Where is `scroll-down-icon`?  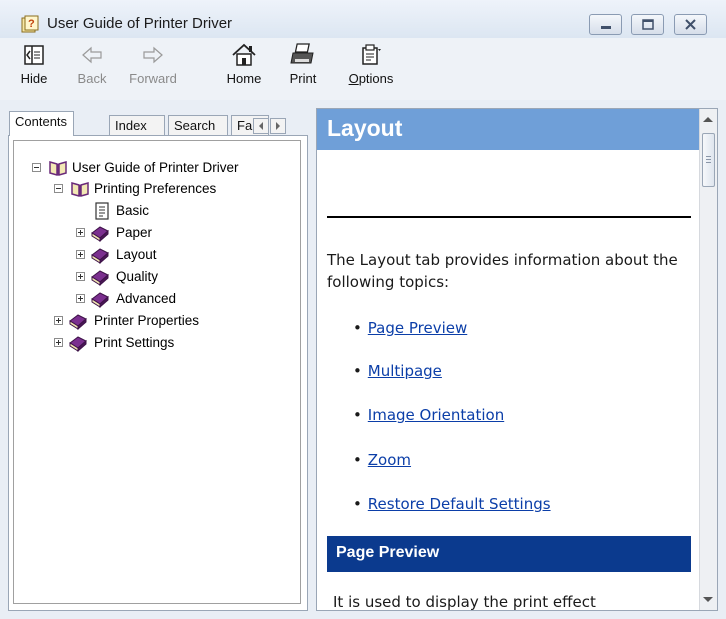
scroll-down-icon is located at coordinates (708, 599).